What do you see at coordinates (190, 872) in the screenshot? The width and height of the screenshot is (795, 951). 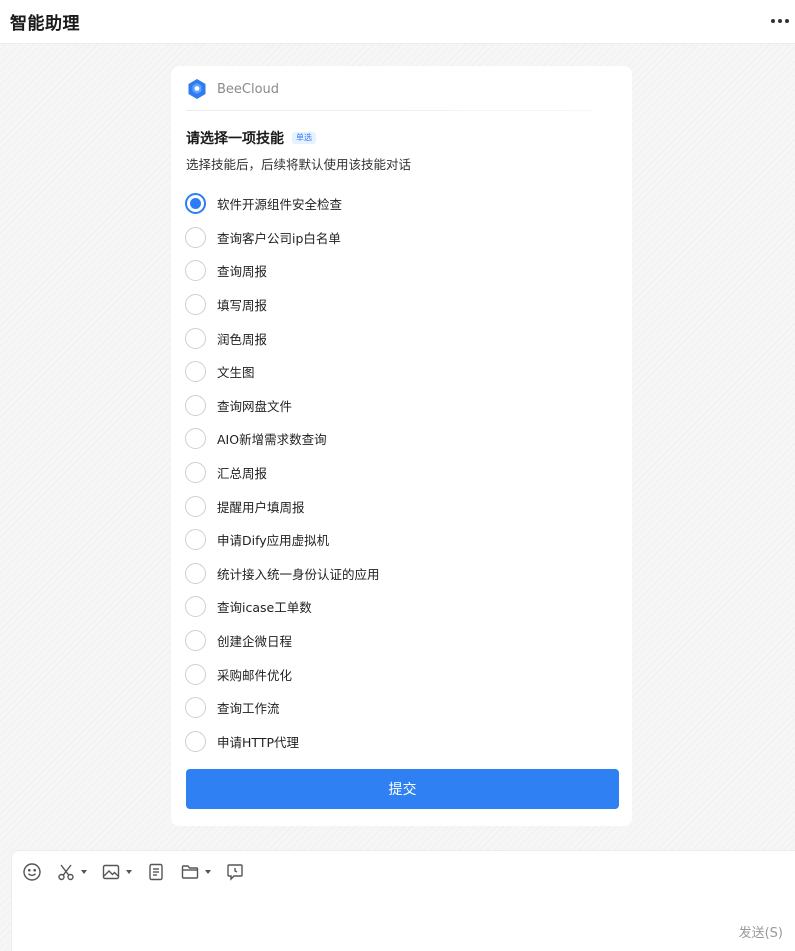 I see `folder-icon` at bounding box center [190, 872].